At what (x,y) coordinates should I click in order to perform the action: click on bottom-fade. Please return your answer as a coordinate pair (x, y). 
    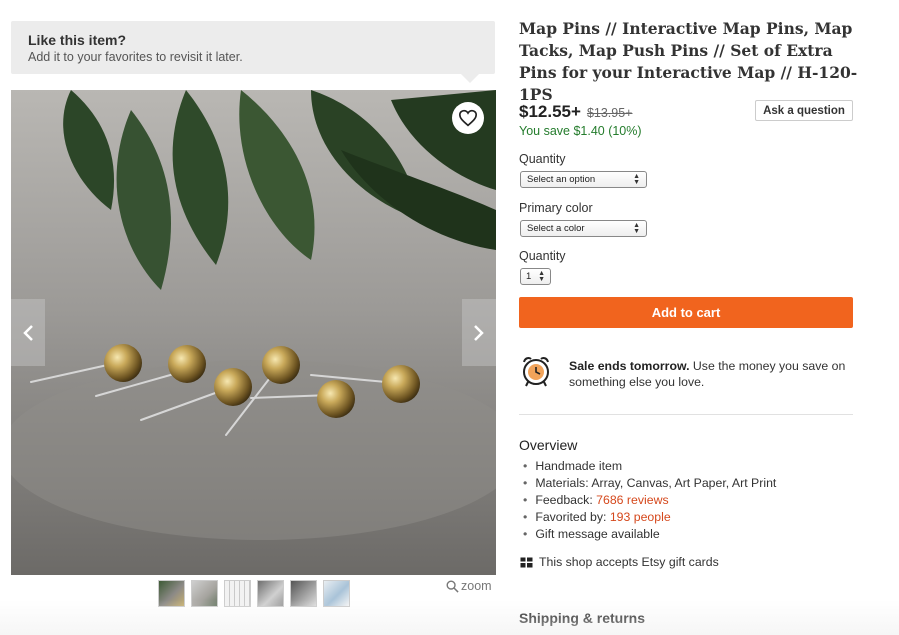
    Looking at the image, I should click on (449, 617).